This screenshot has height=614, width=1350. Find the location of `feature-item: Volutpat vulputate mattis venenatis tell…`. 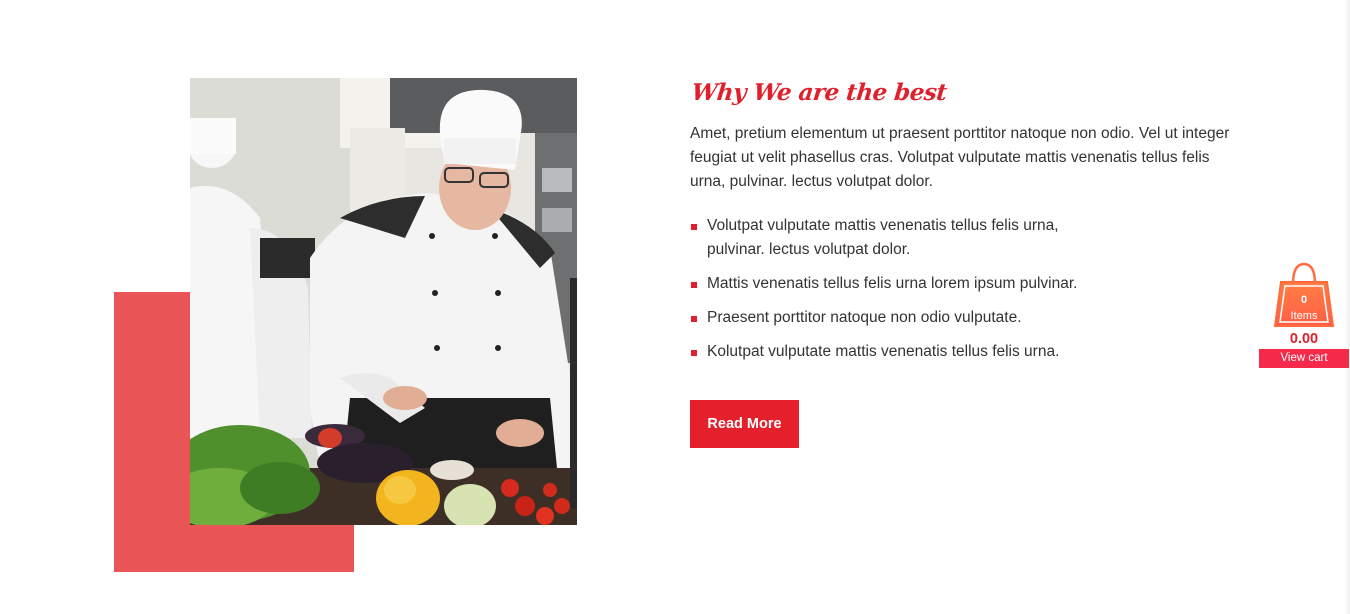

feature-item: Volutpat vulputate mattis venenatis tell… is located at coordinates (900, 238).